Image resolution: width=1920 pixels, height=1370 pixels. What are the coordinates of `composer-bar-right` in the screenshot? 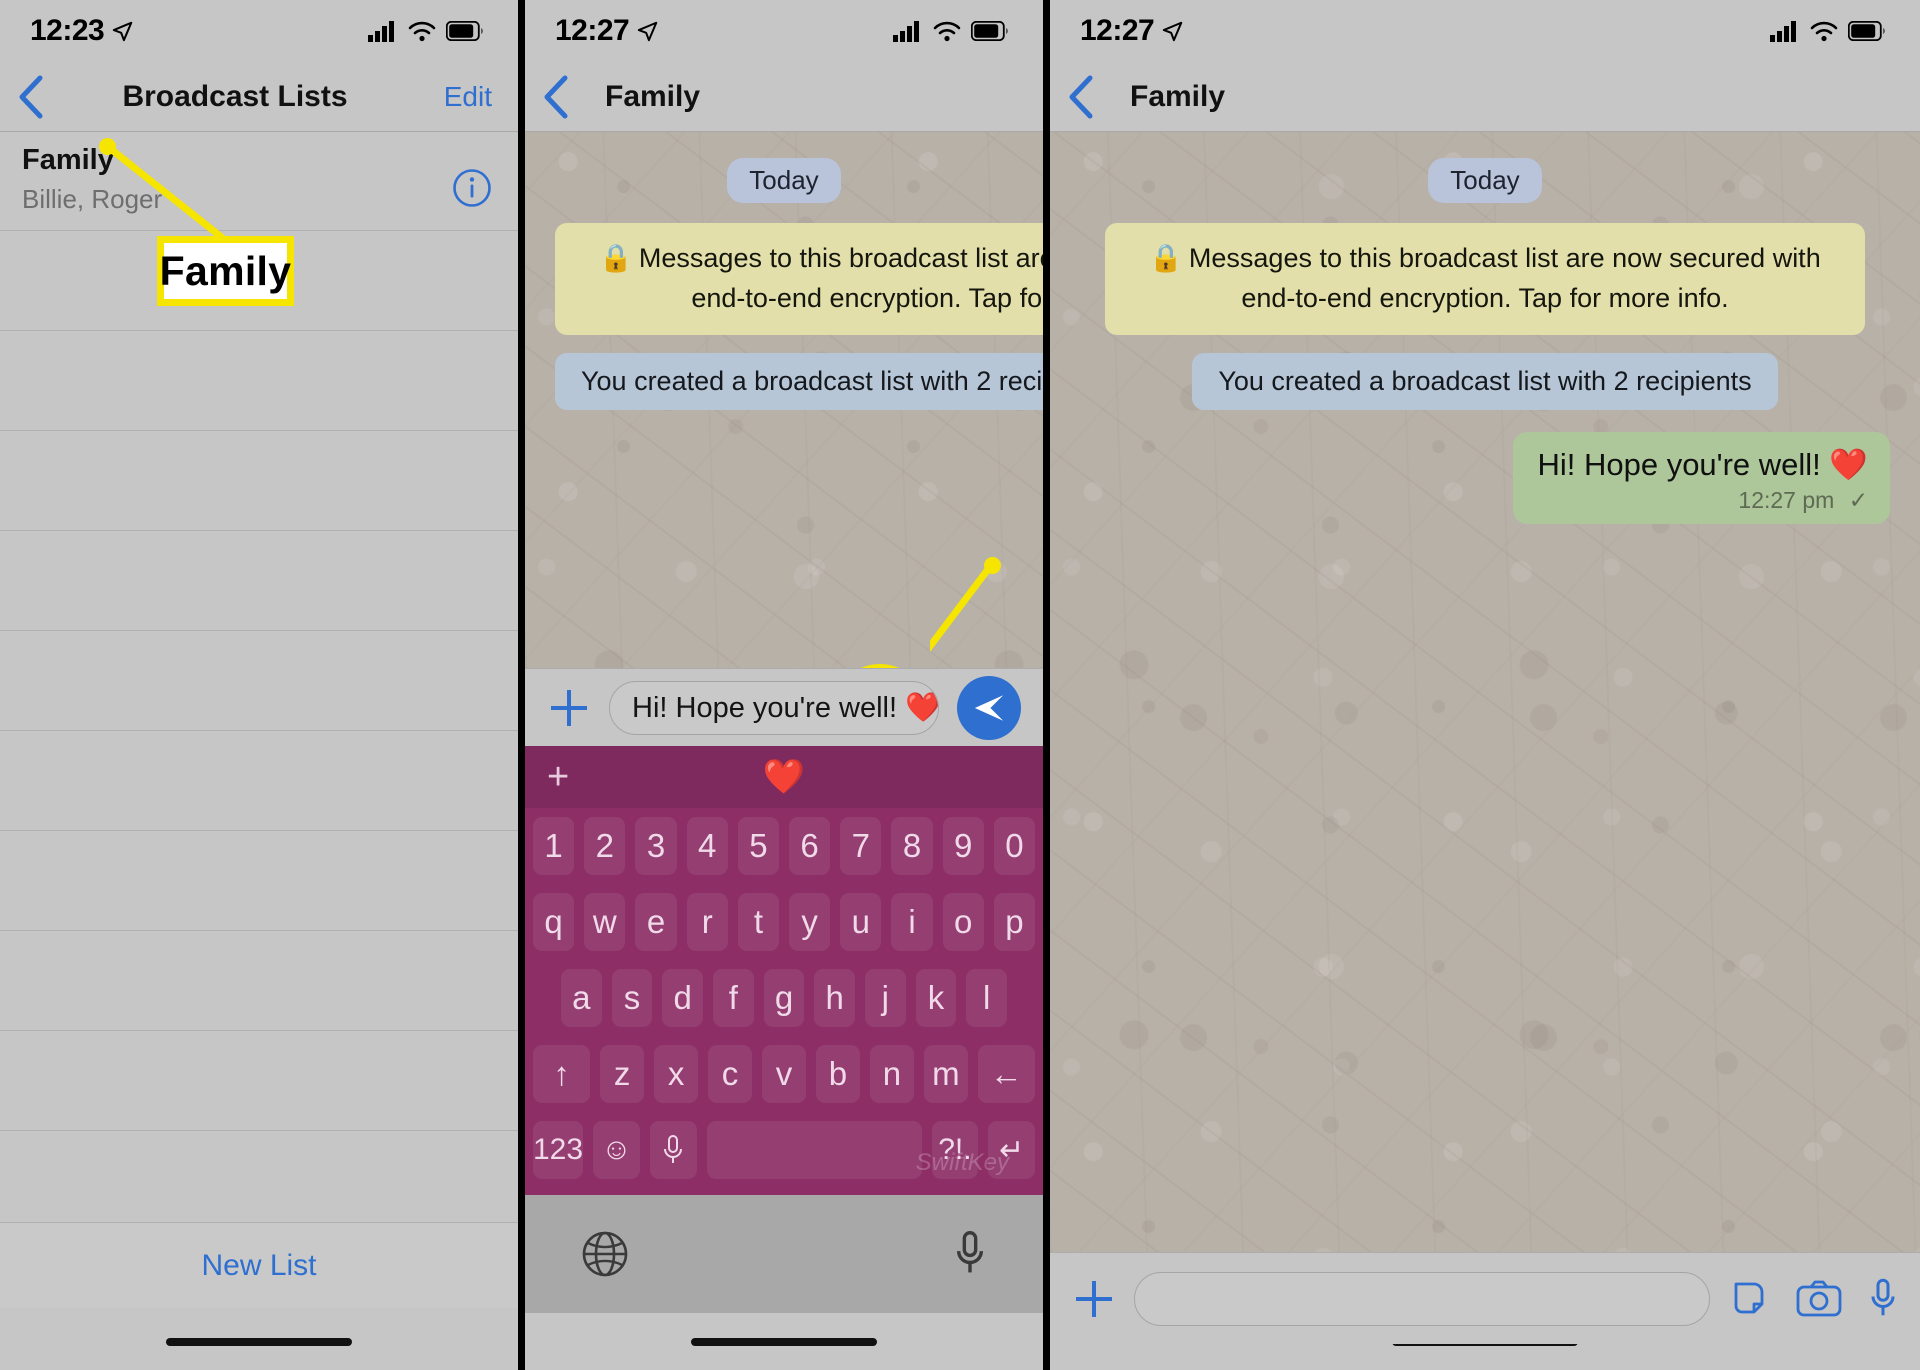 It's located at (1485, 1298).